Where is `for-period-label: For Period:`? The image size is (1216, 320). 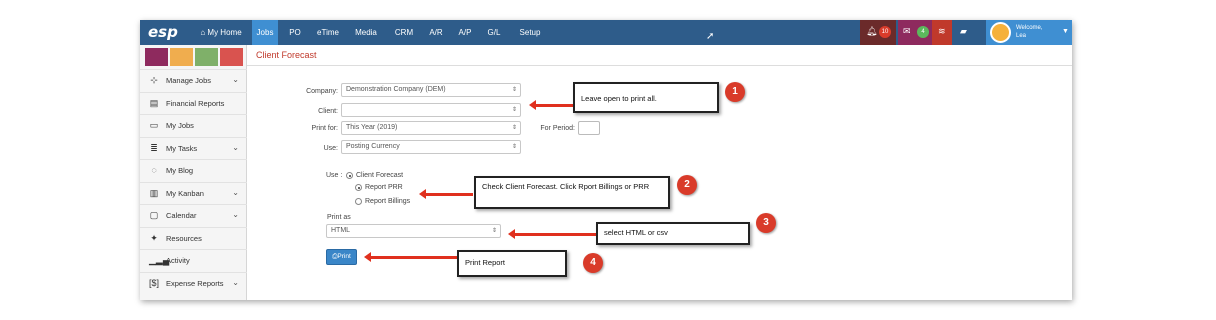 for-period-label: For Period: is located at coordinates (557, 128).